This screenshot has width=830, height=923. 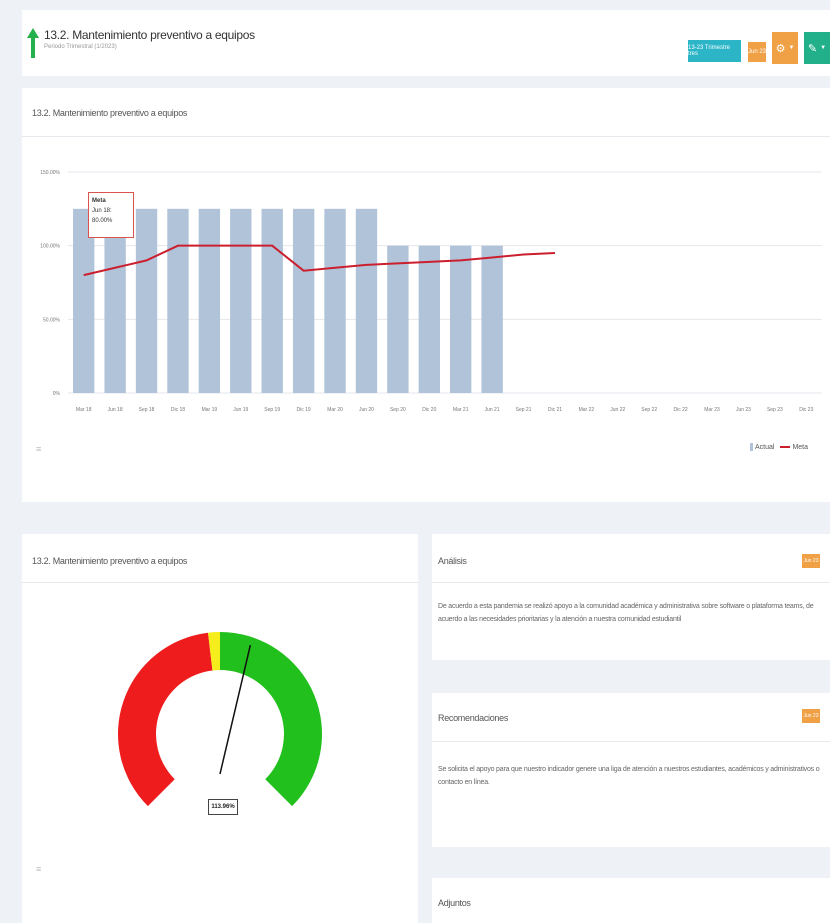 I want to click on x-tick-label: Mar 22, so click(x=587, y=410).